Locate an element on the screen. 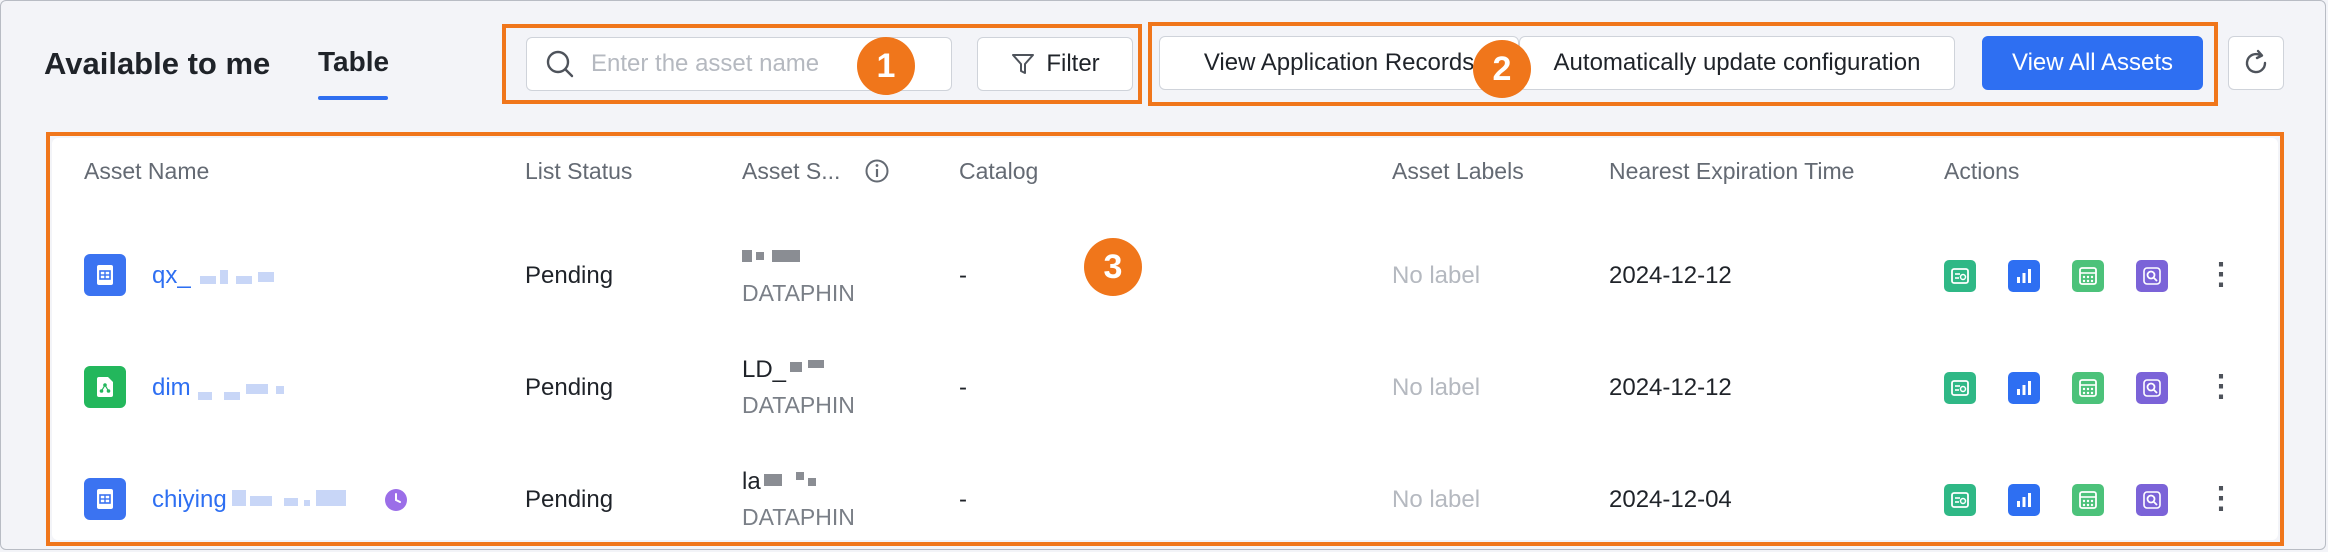  annotation-badge-1: 1 is located at coordinates (886, 66).